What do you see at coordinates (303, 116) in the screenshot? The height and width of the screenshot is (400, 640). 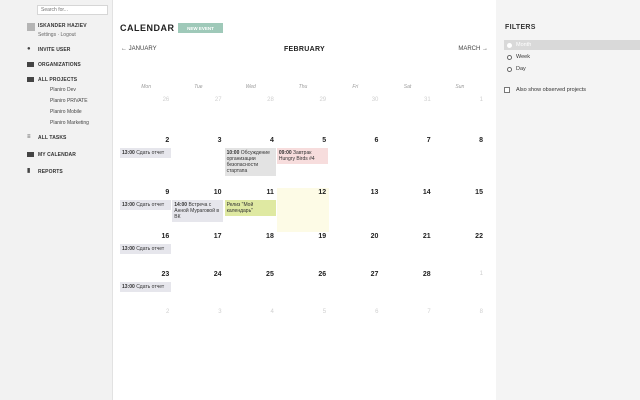 I see `calendar-day: 29` at bounding box center [303, 116].